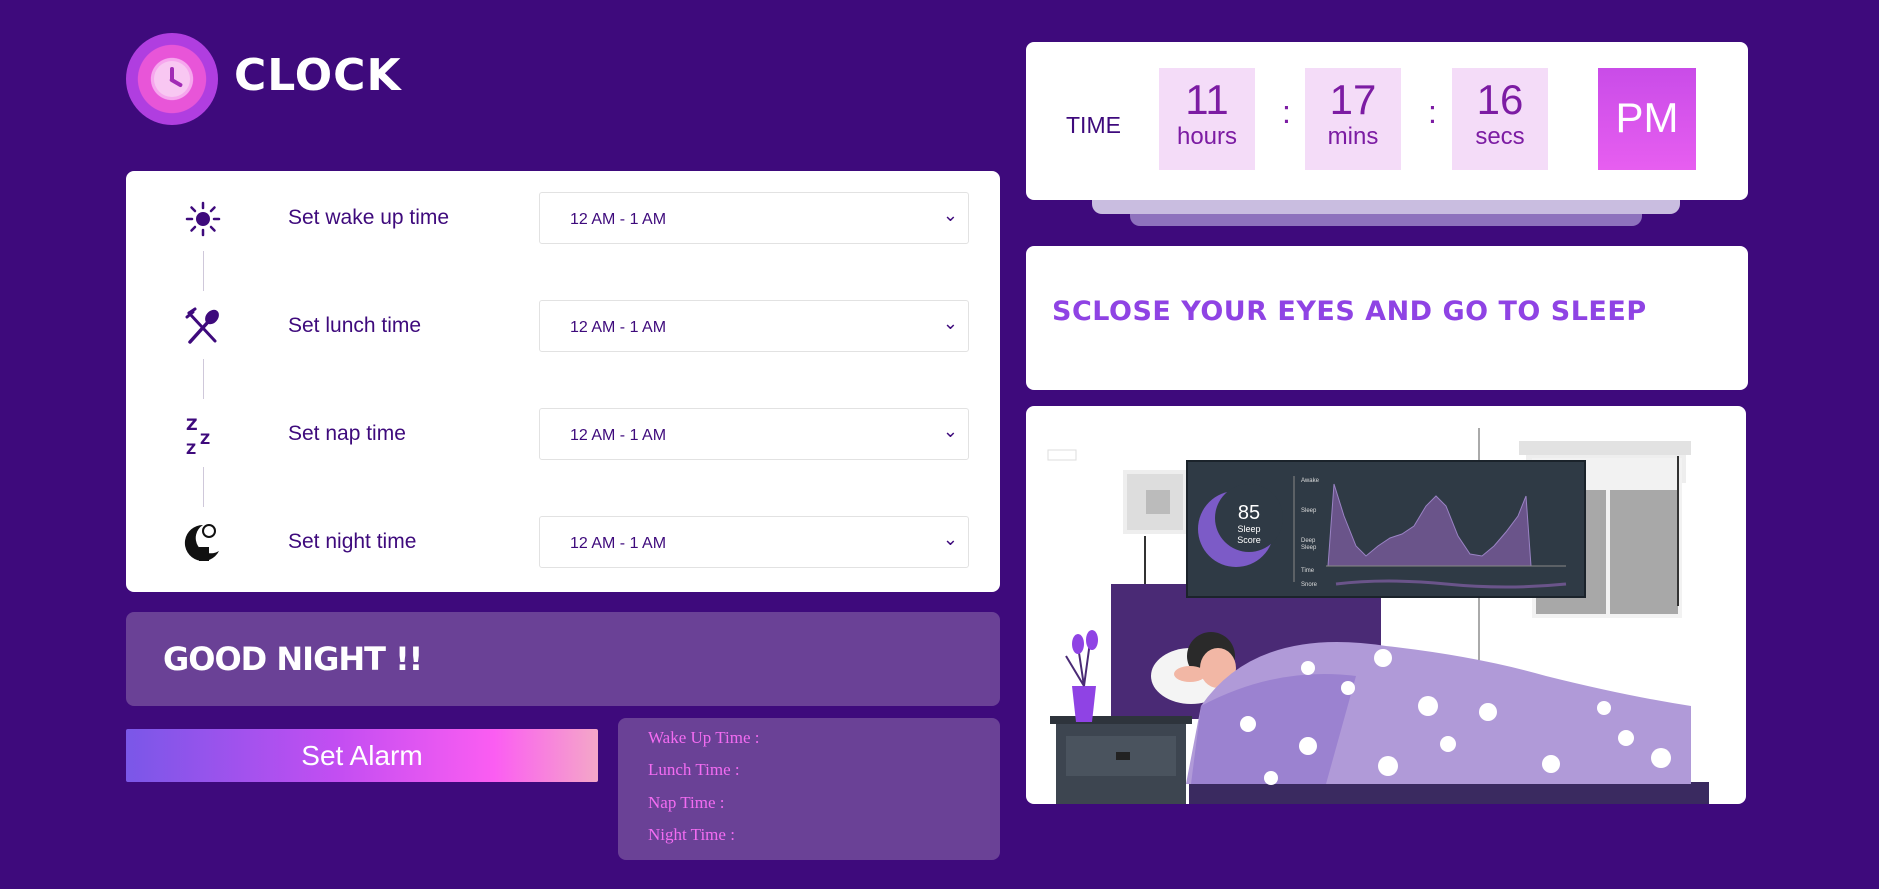  I want to click on lunch-time-select: 12 AM - 1 AM ⌄, so click(754, 326).